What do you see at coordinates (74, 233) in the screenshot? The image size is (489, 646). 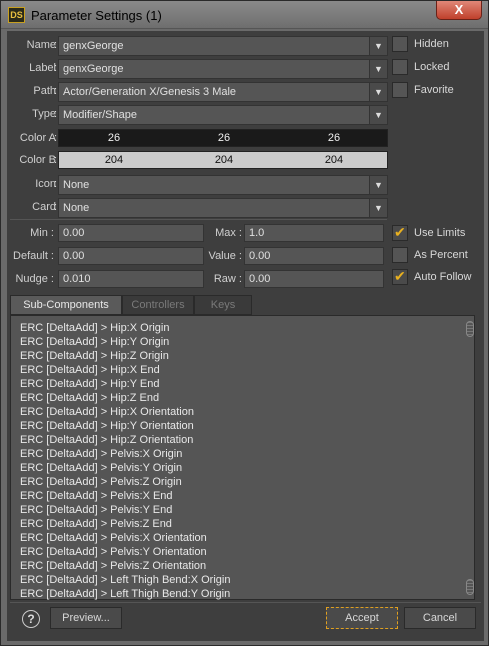 I see `min-value: 0.00` at bounding box center [74, 233].